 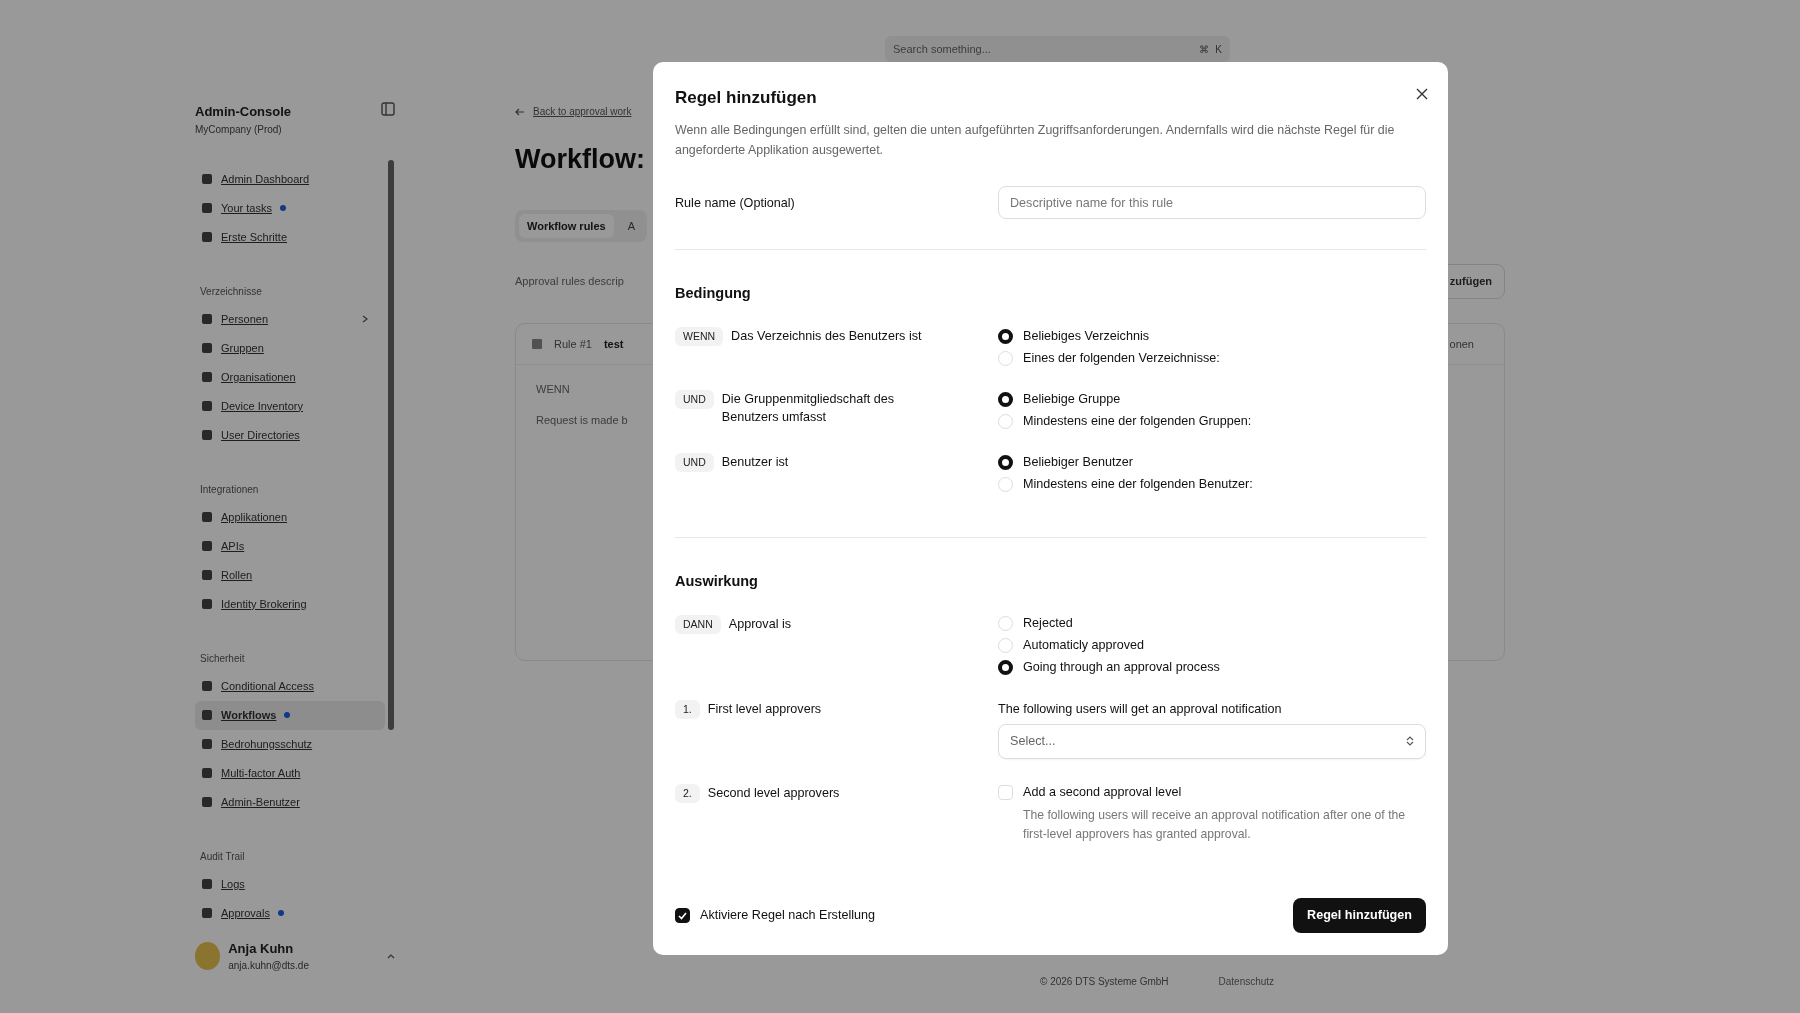 I want to click on rule-name: test, so click(x=613, y=344).